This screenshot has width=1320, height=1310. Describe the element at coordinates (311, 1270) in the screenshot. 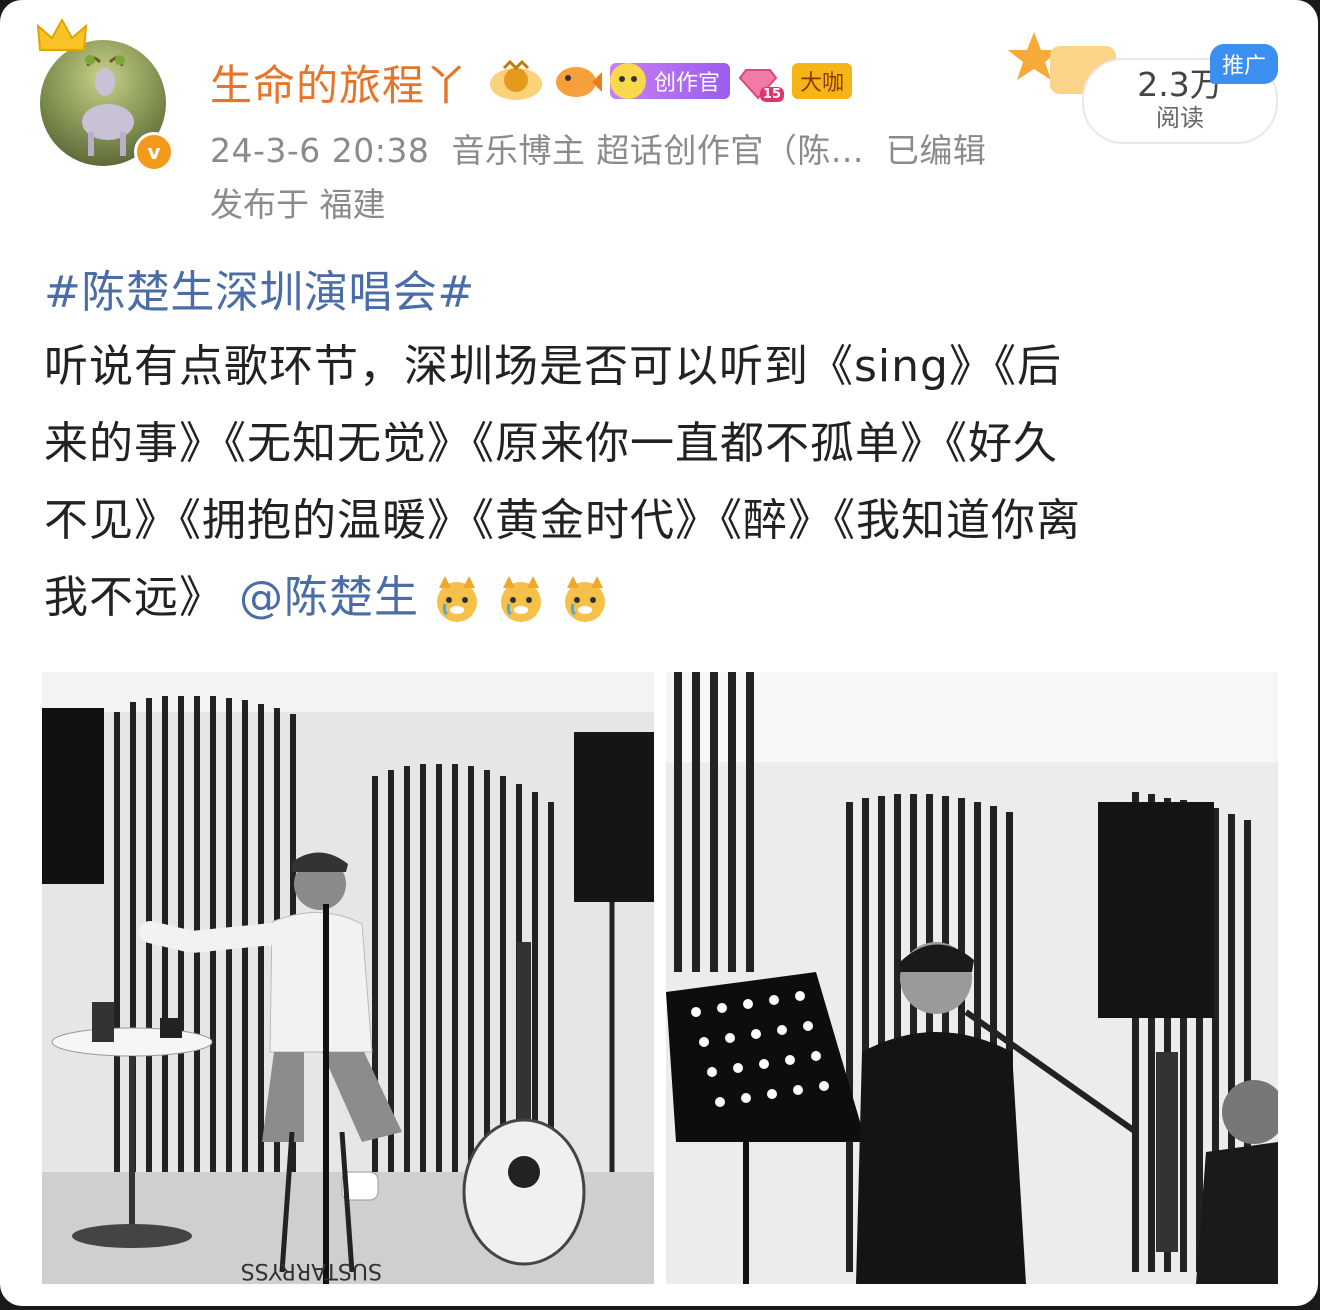

I see `svg-text: SUSTARRYSS` at that location.